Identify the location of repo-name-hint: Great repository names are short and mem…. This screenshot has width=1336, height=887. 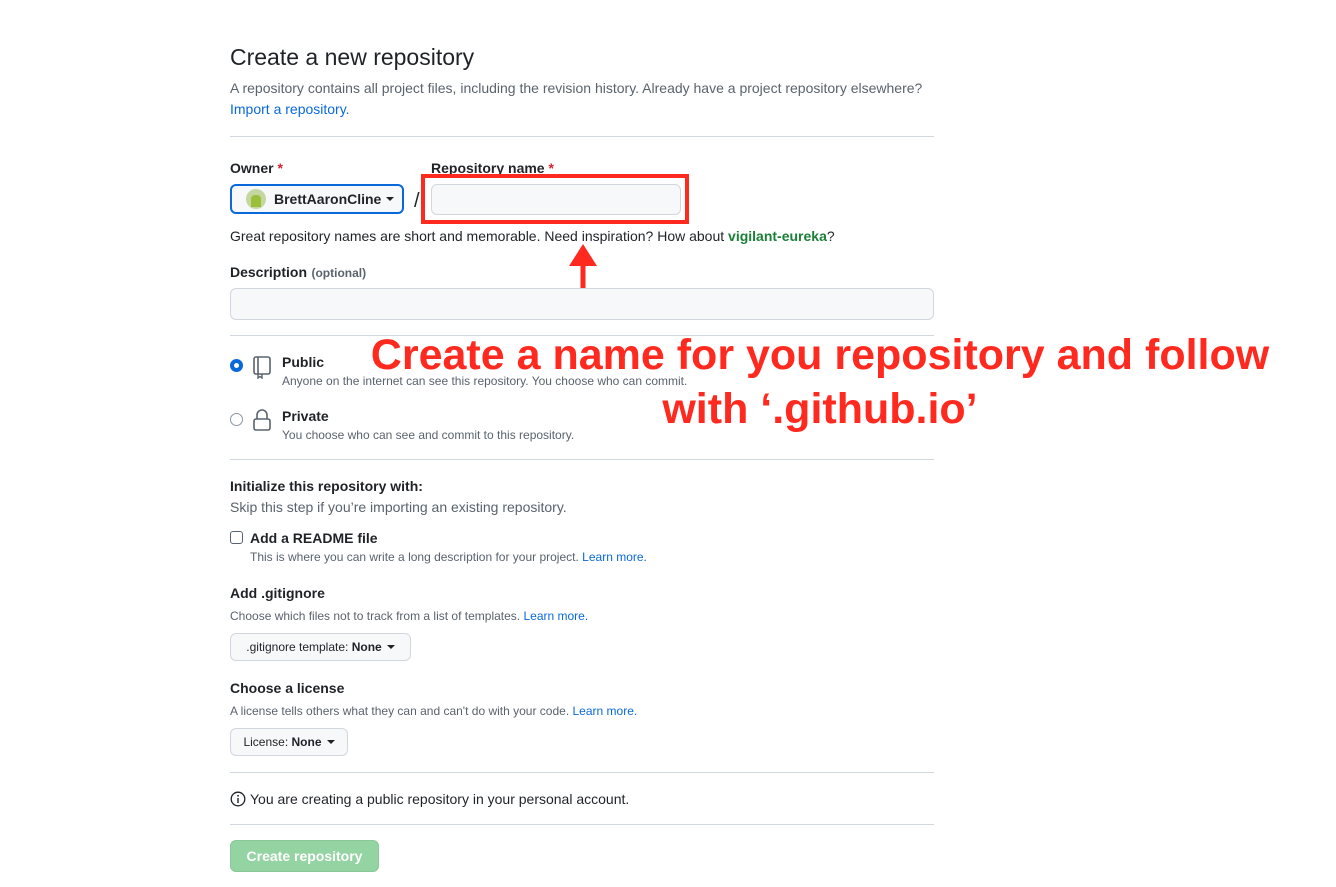
(532, 236).